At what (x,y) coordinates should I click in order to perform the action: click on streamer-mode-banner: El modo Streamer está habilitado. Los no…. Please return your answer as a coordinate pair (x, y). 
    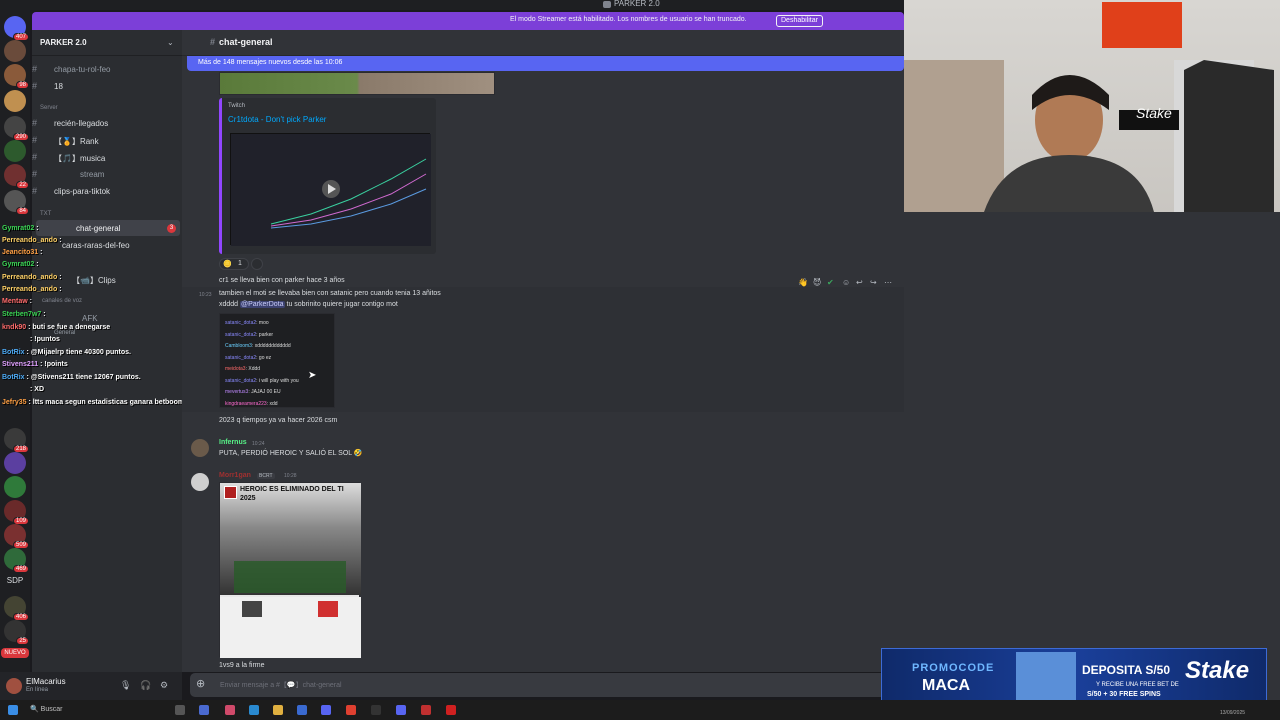
    Looking at the image, I should click on (468, 21).